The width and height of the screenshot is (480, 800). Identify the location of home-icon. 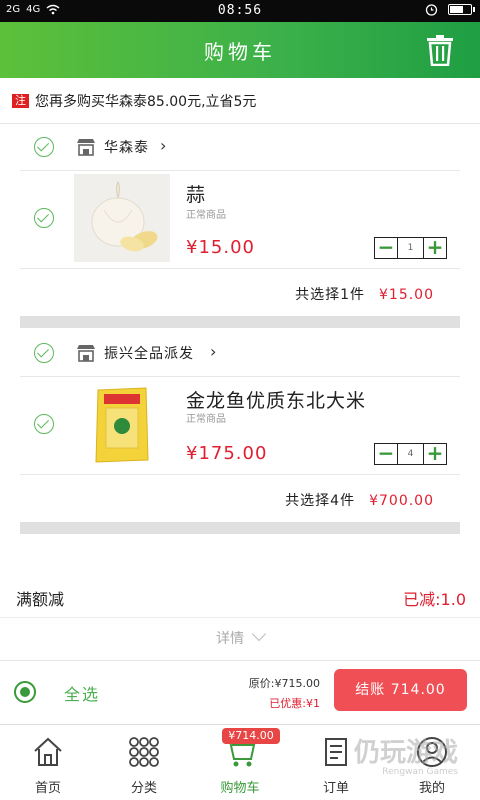
(48, 751).